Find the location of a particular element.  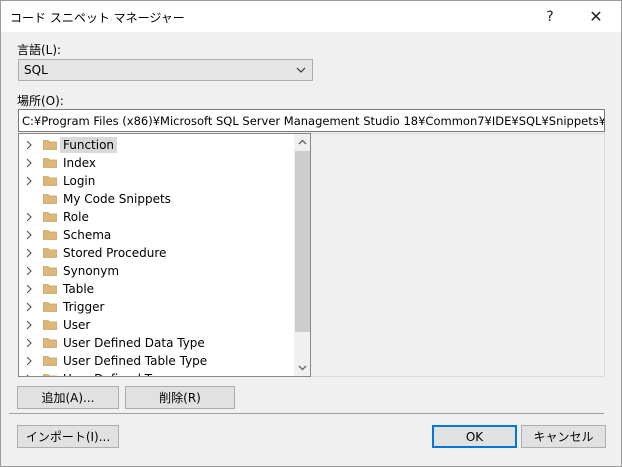

tree-item: User Defined Table Type is located at coordinates (156, 361).